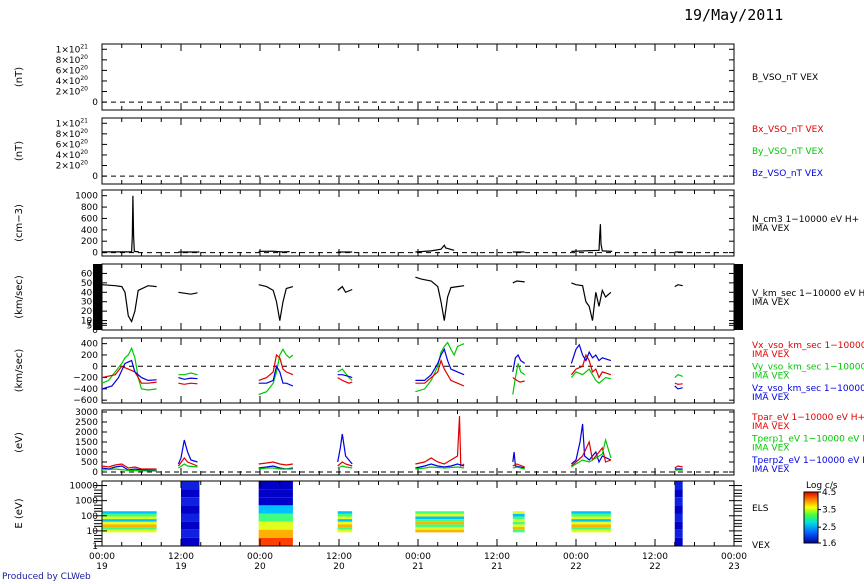  I want to click on y-tick-label: 800, so click(89, 208).